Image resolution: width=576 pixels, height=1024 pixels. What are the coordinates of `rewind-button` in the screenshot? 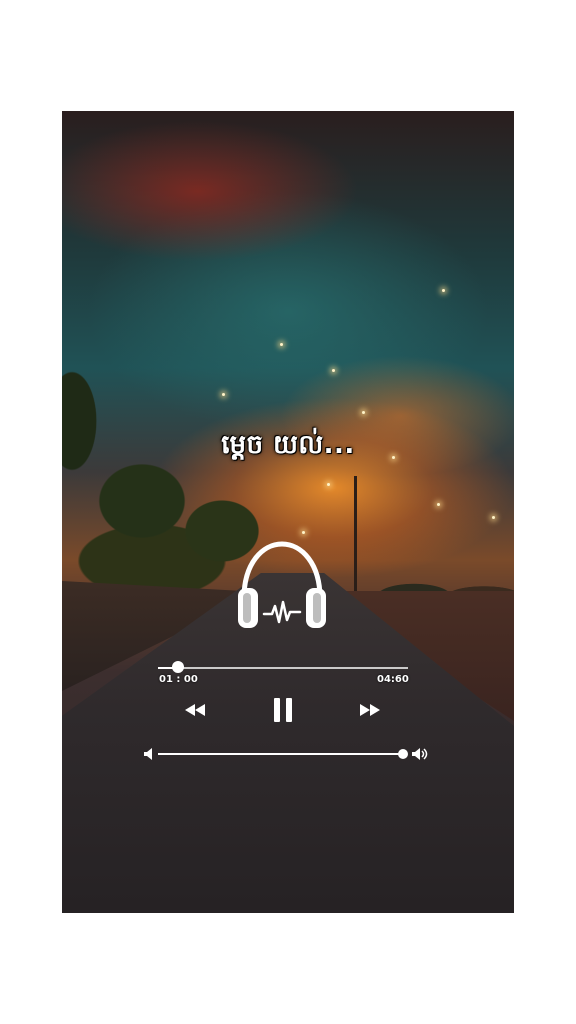 It's located at (195, 710).